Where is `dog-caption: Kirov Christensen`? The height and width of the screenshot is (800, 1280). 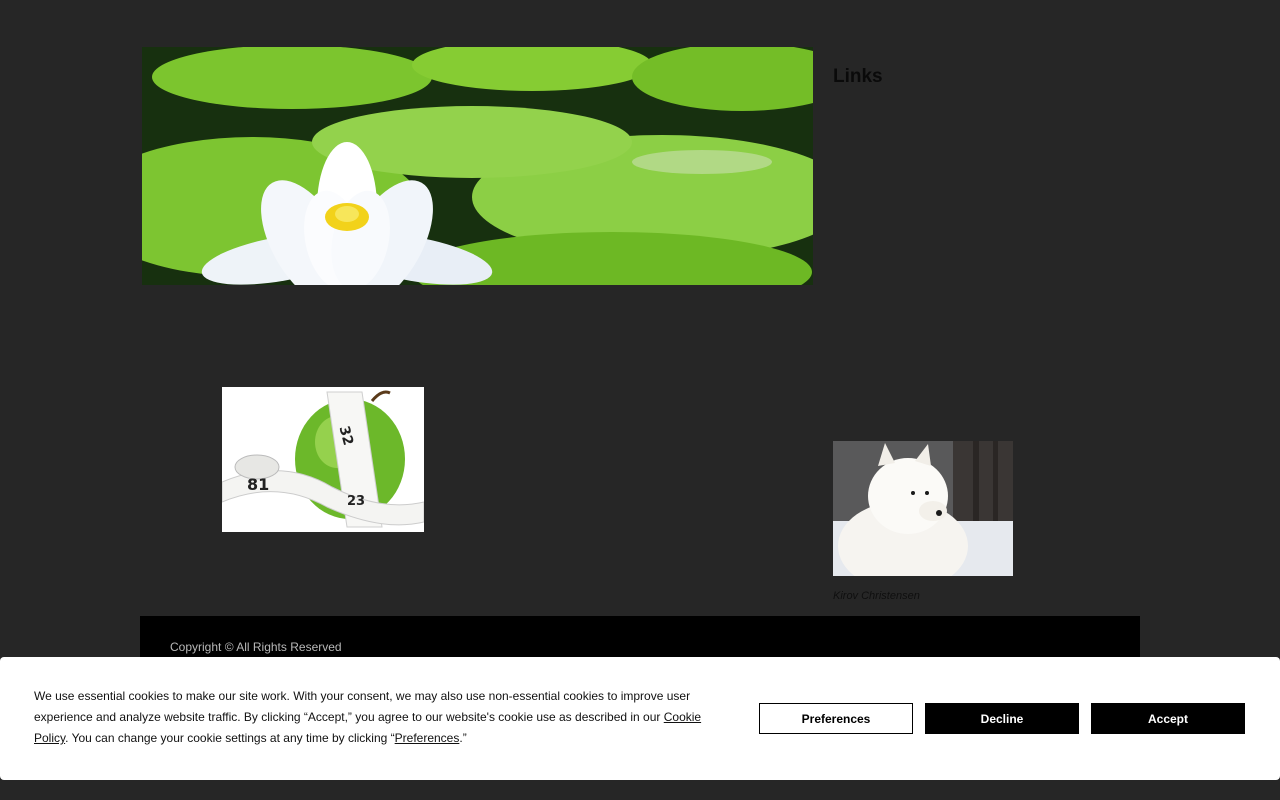
dog-caption: Kirov Christensen is located at coordinates (876, 596).